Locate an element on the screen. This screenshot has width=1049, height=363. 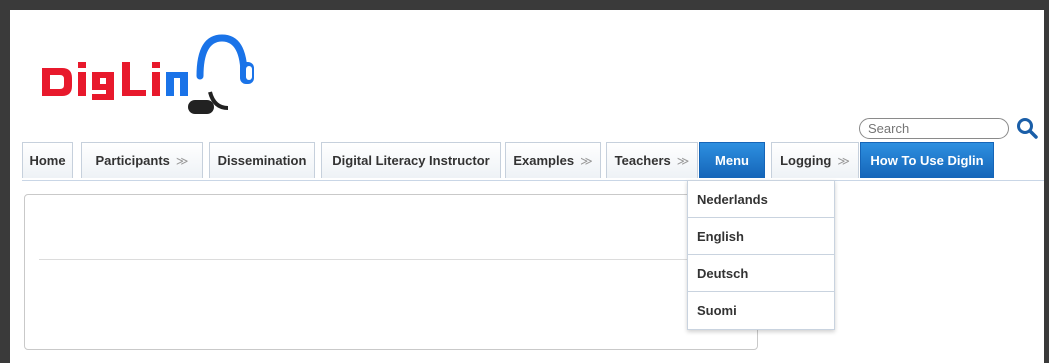
tab-label: Examples is located at coordinates (544, 160).